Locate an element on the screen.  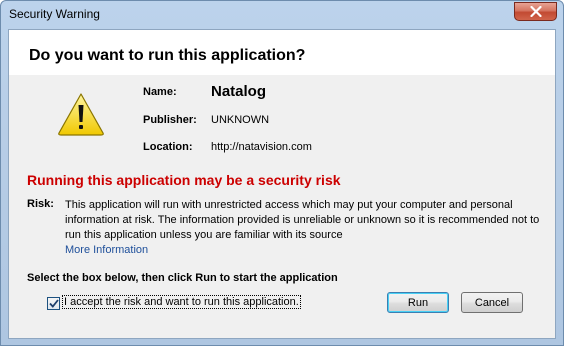
run-button: Run is located at coordinates (418, 302).